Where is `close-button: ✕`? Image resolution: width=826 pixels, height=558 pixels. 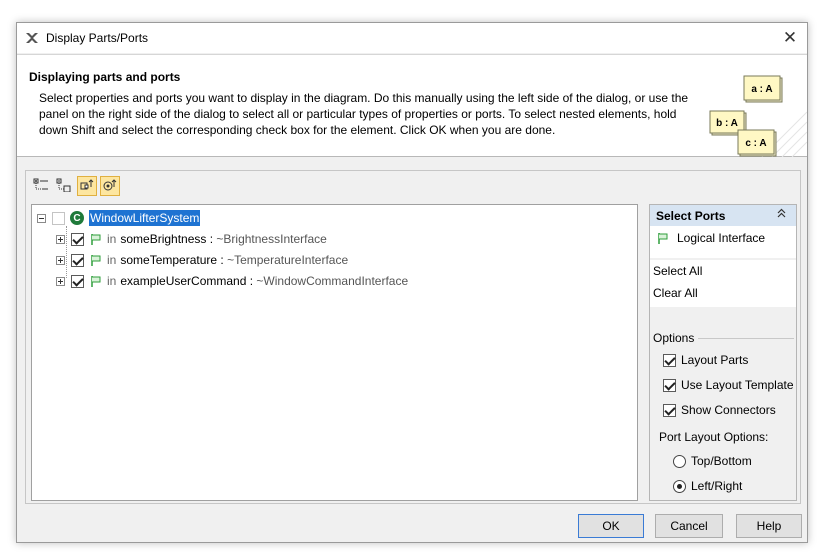
close-button: ✕ is located at coordinates (790, 38).